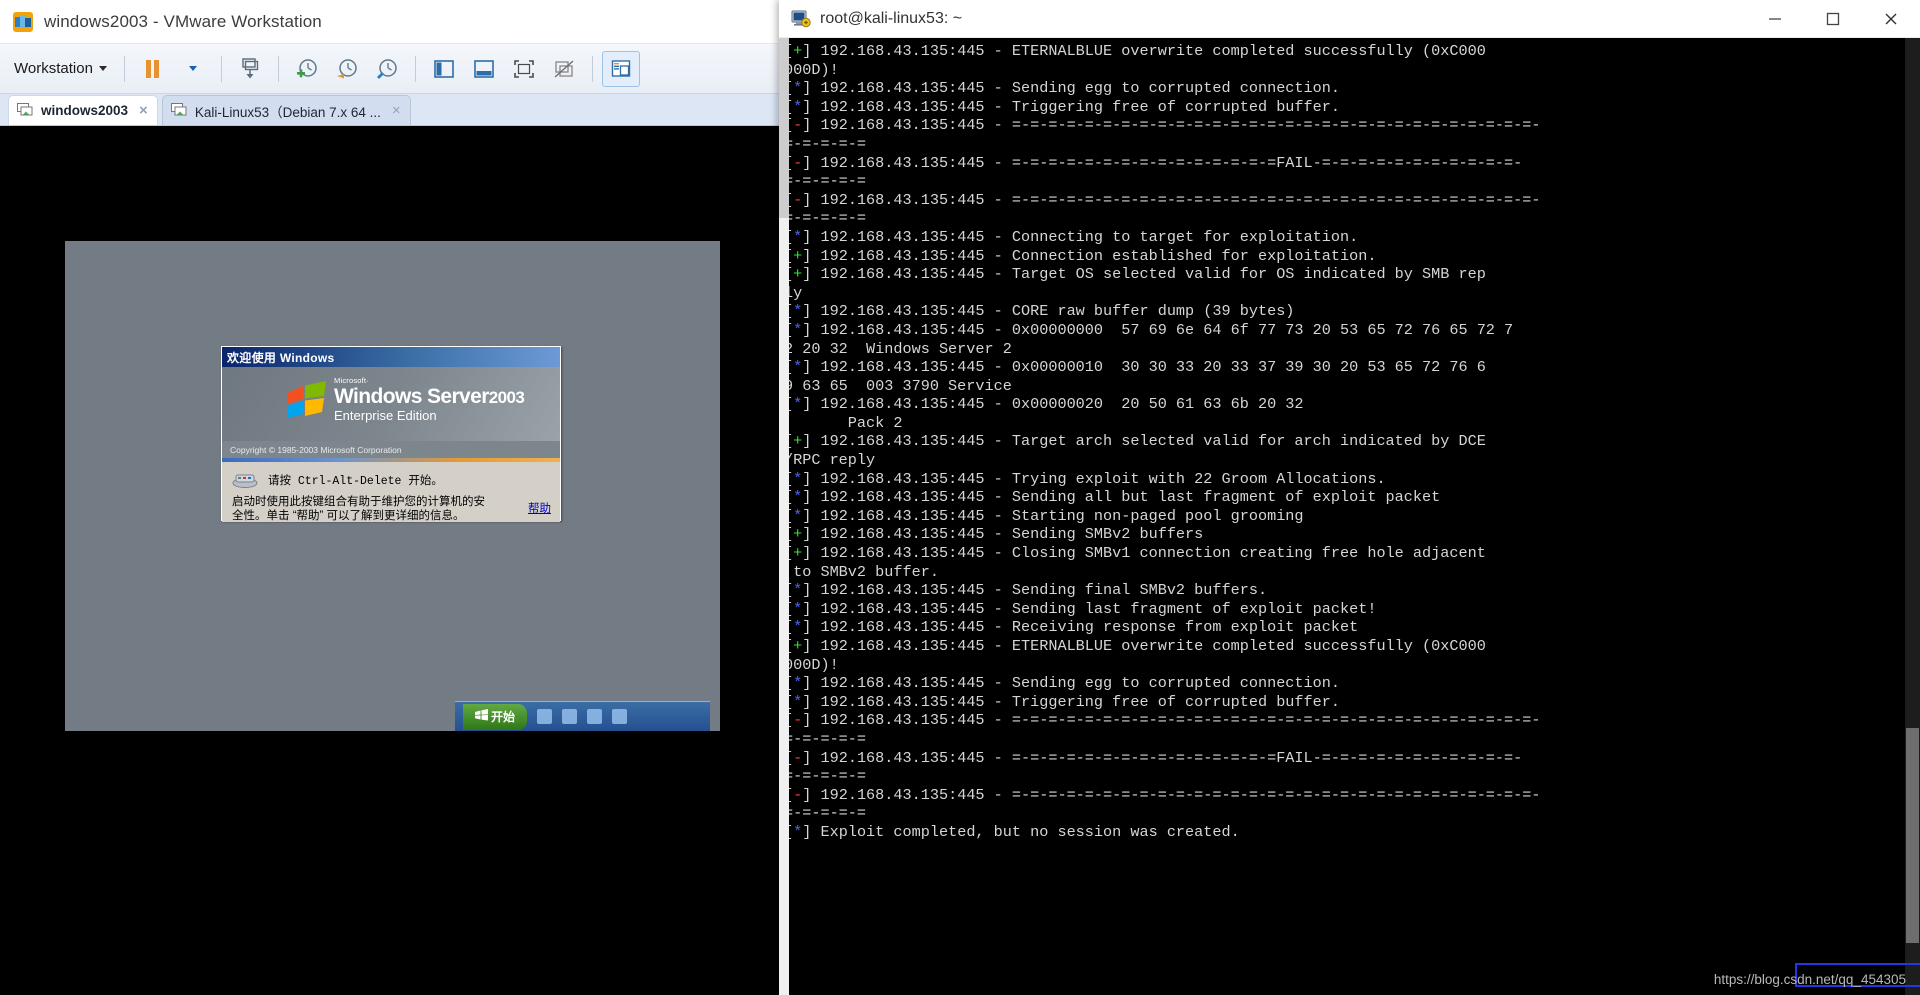  I want to click on dialog-title: 欢迎使用 Windows, so click(281, 357).